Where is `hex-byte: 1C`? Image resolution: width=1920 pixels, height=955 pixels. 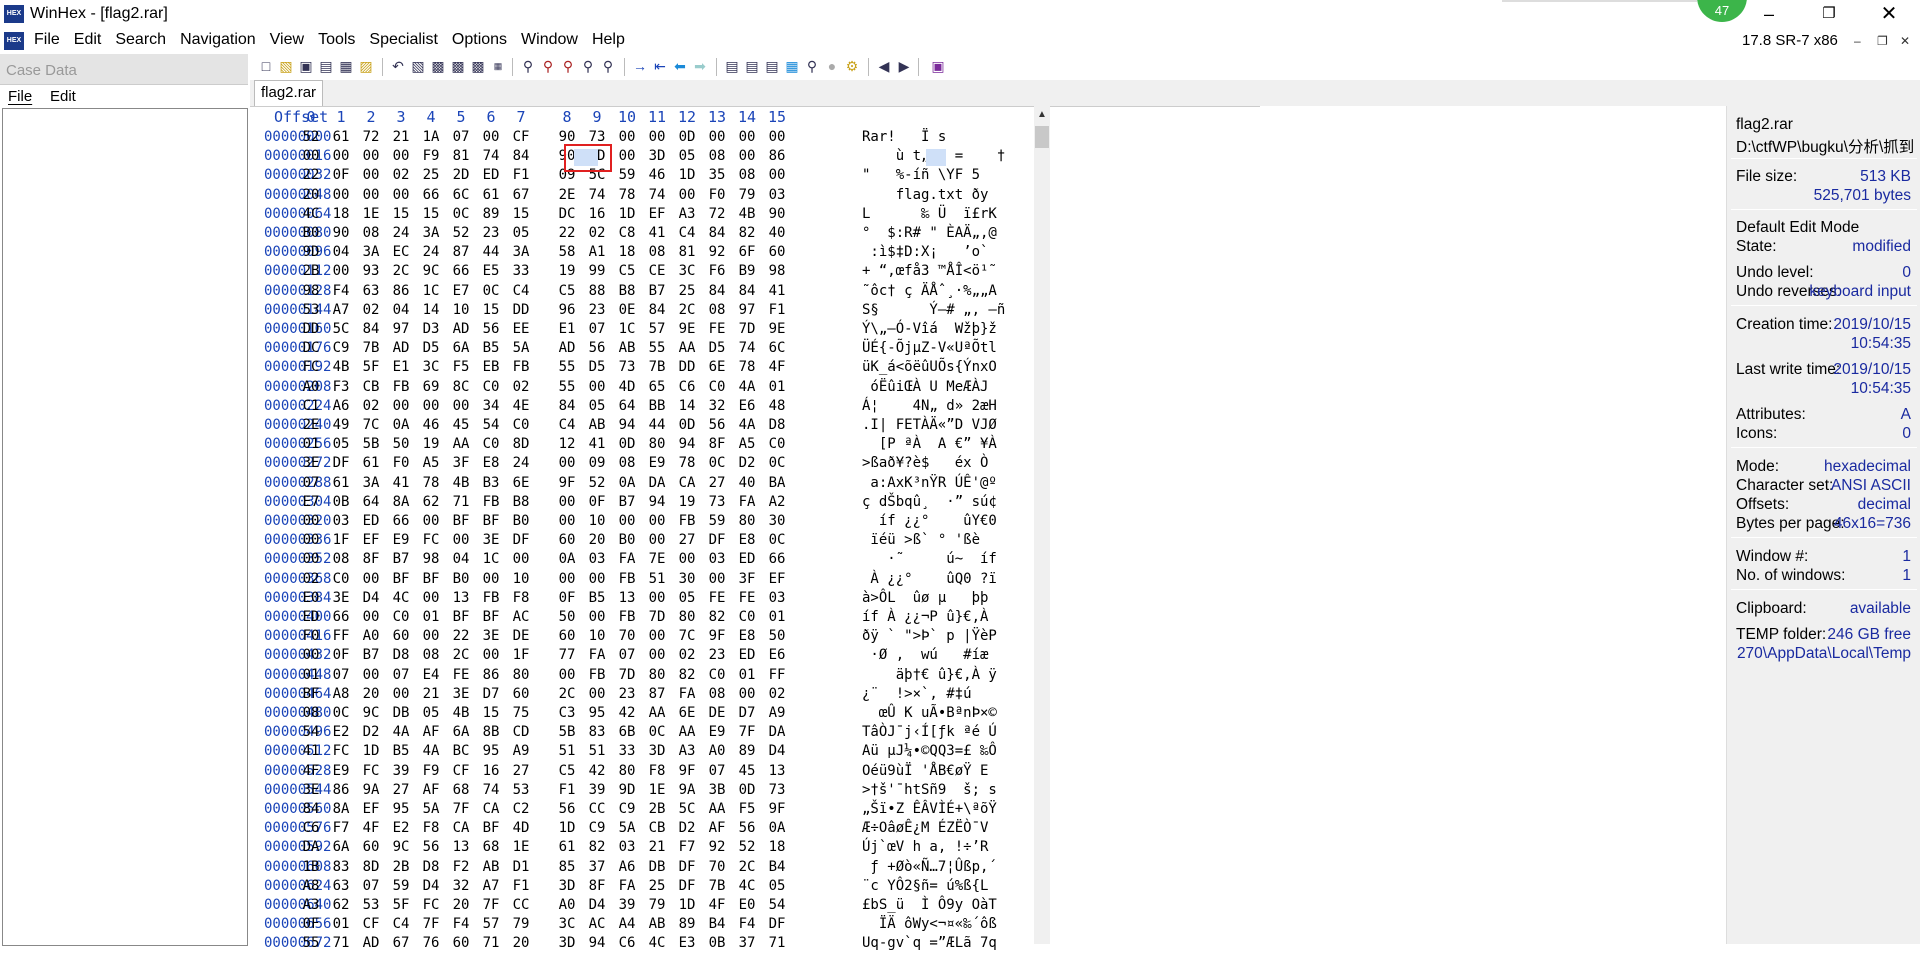 hex-byte: 1C is located at coordinates (491, 559).